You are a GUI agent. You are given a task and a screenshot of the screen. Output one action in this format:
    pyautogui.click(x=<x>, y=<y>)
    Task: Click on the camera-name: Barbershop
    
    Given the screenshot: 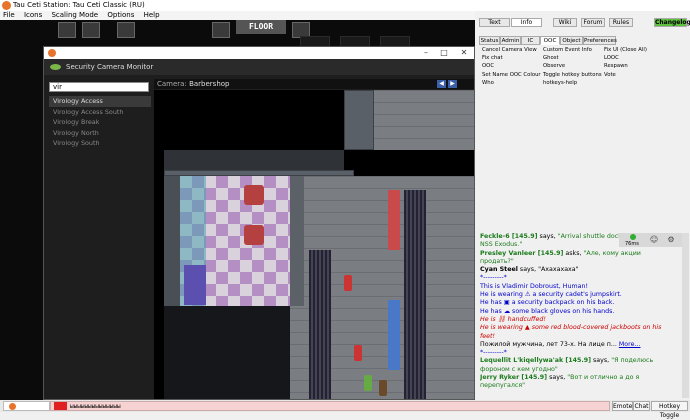 What is the action you would take?
    pyautogui.click(x=209, y=84)
    